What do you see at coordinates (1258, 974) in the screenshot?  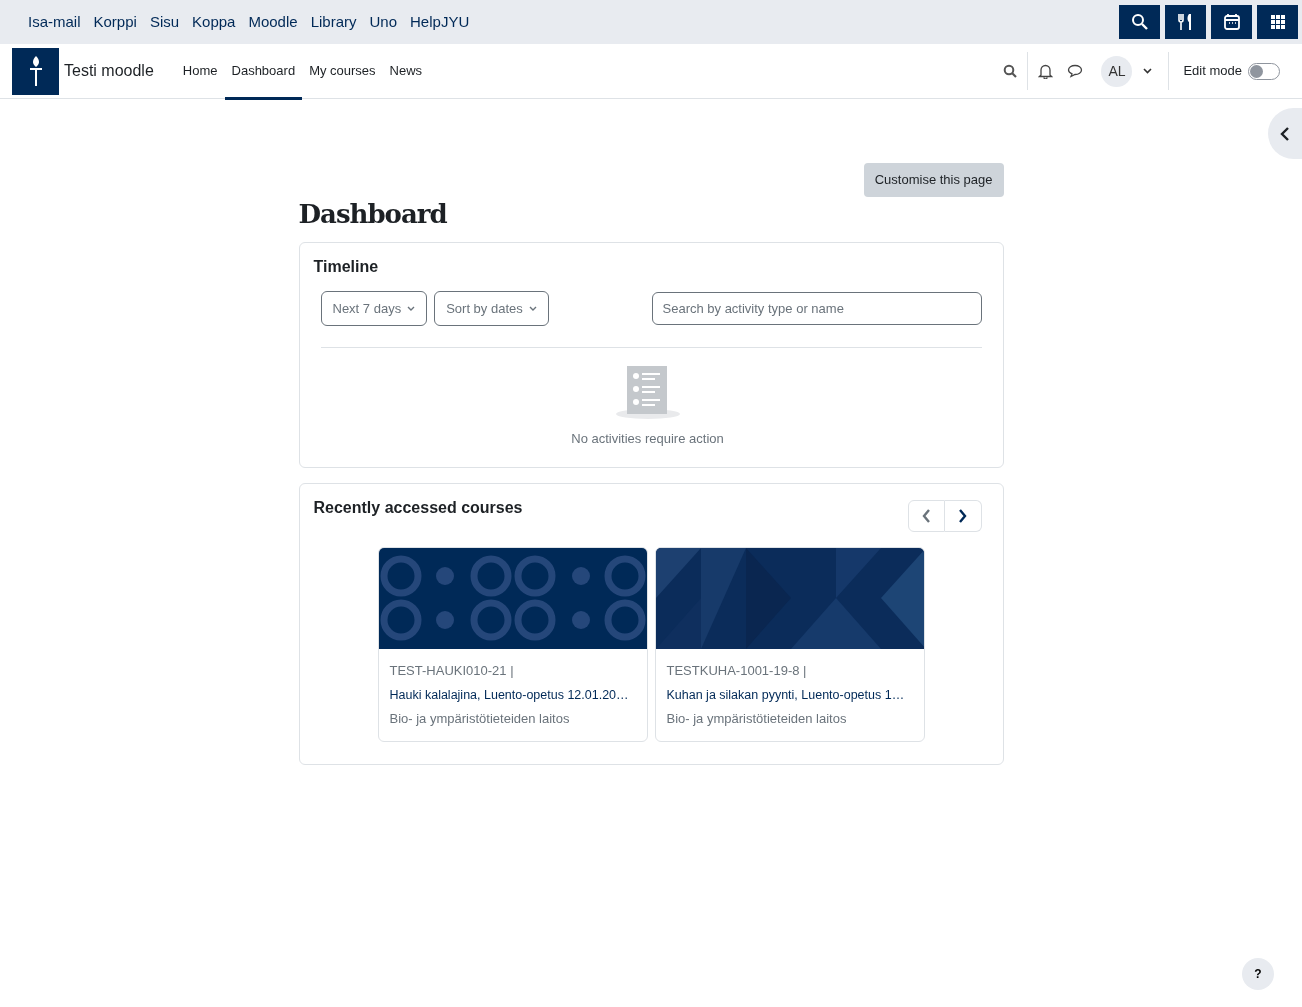 I see `help-button: ?` at bounding box center [1258, 974].